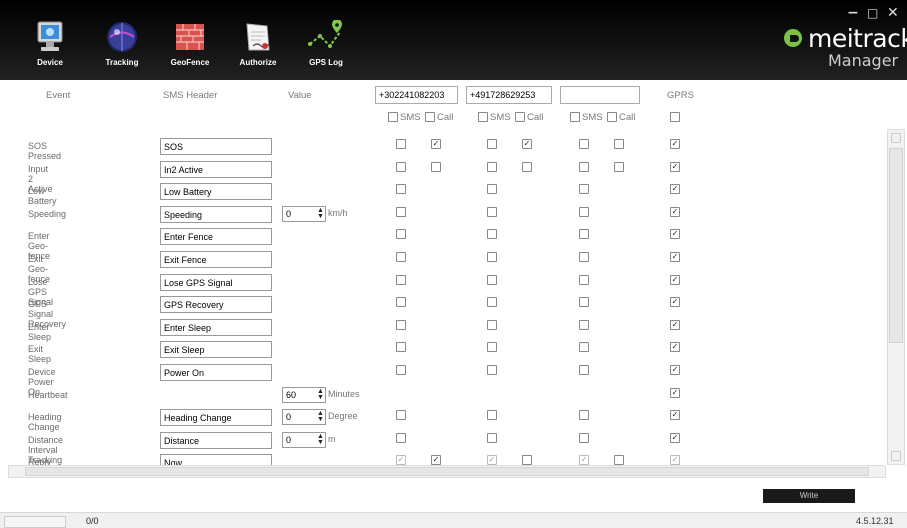 This screenshot has width=907, height=528. Describe the element at coordinates (216, 146) in the screenshot. I see `sms-header-field: SOS` at that location.